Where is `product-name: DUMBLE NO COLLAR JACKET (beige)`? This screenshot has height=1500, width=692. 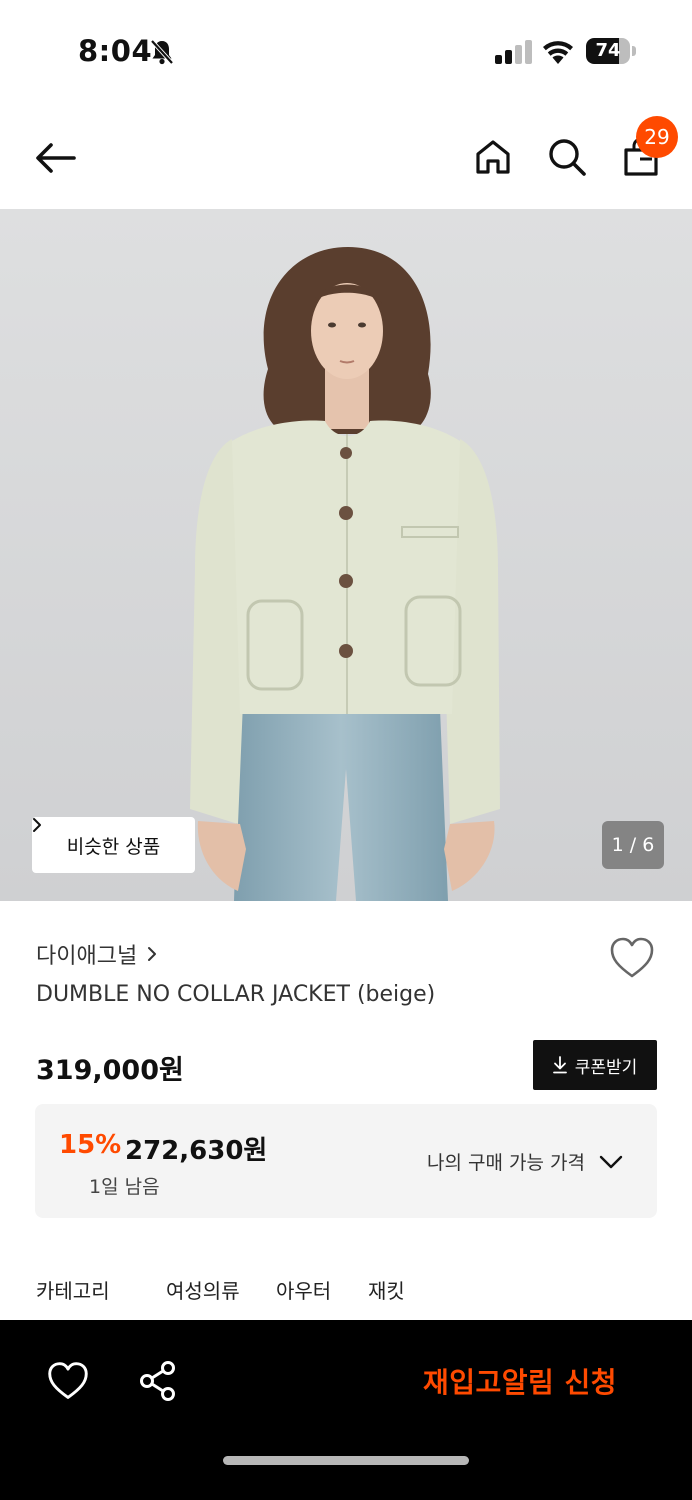 product-name: DUMBLE NO COLLAR JACKET (beige) is located at coordinates (236, 994).